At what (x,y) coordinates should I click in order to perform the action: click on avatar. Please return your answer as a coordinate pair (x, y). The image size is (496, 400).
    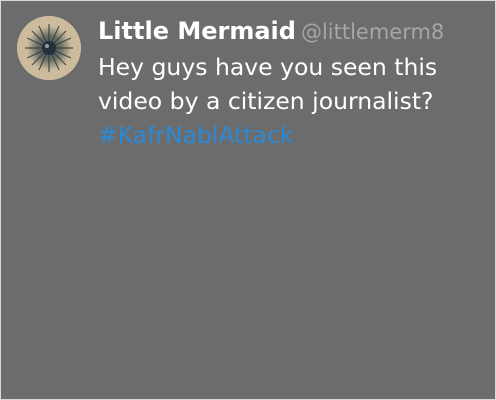
    Looking at the image, I should click on (49, 48).